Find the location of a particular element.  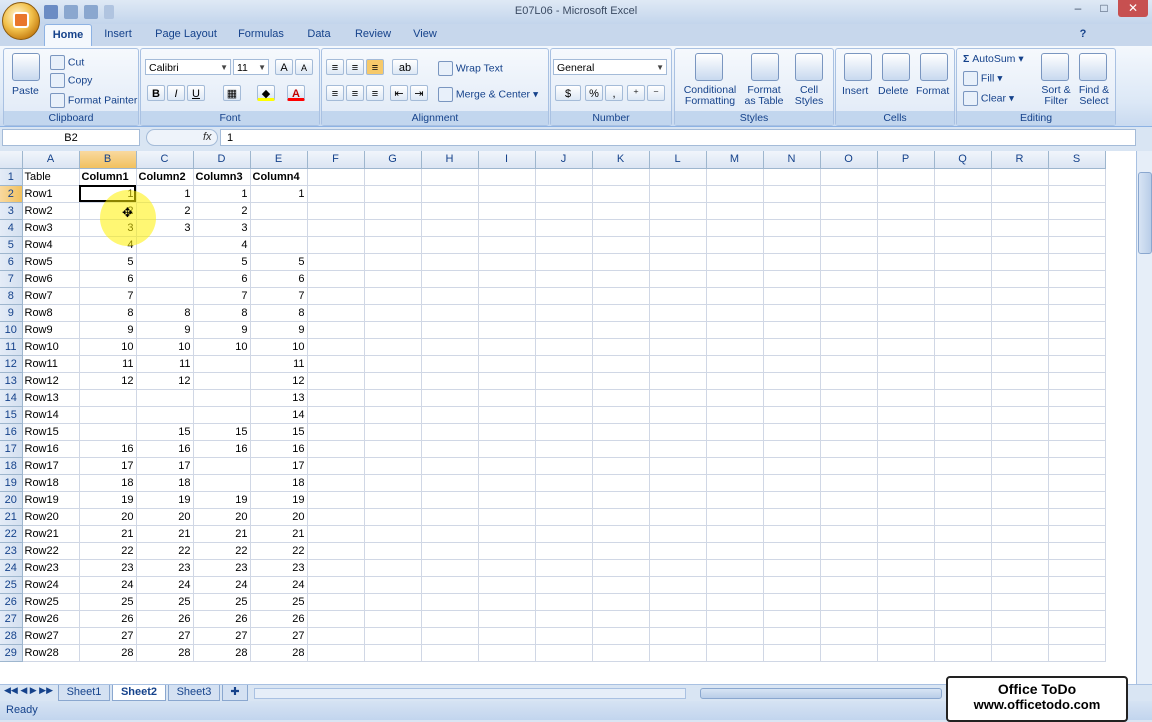

cell-i25 is located at coordinates (507, 585).